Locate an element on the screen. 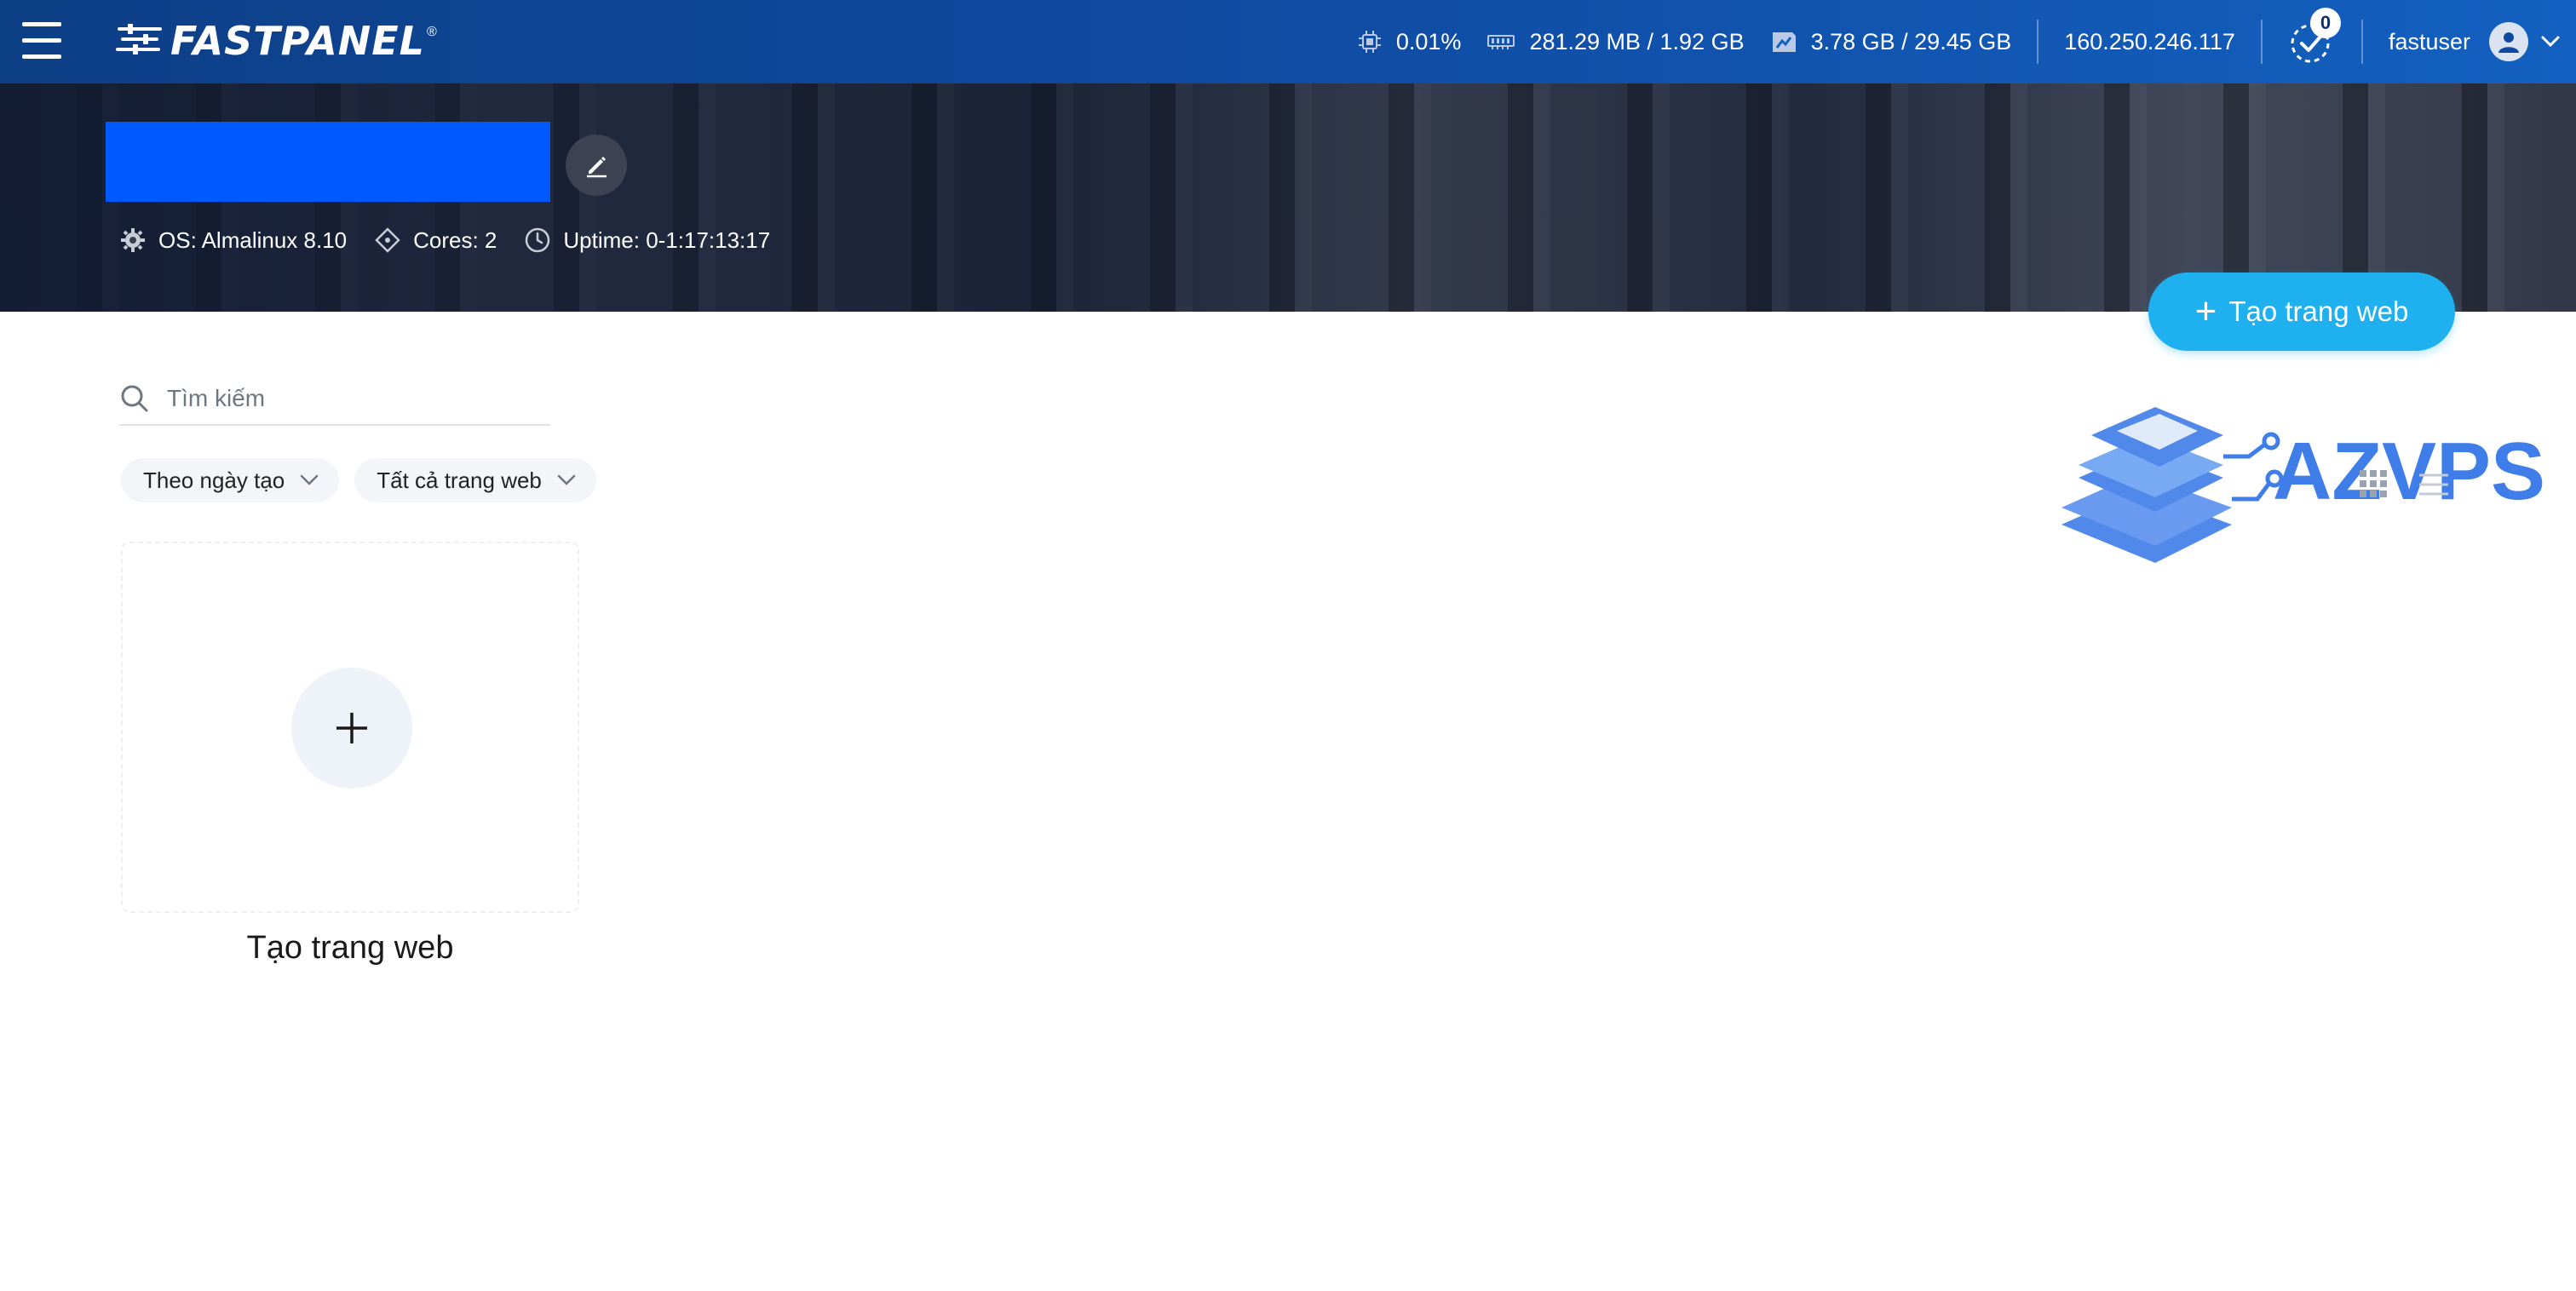 Image resolution: width=2576 pixels, height=1291 pixels. site-filter-label: Tất cả trang web is located at coordinates (459, 480).